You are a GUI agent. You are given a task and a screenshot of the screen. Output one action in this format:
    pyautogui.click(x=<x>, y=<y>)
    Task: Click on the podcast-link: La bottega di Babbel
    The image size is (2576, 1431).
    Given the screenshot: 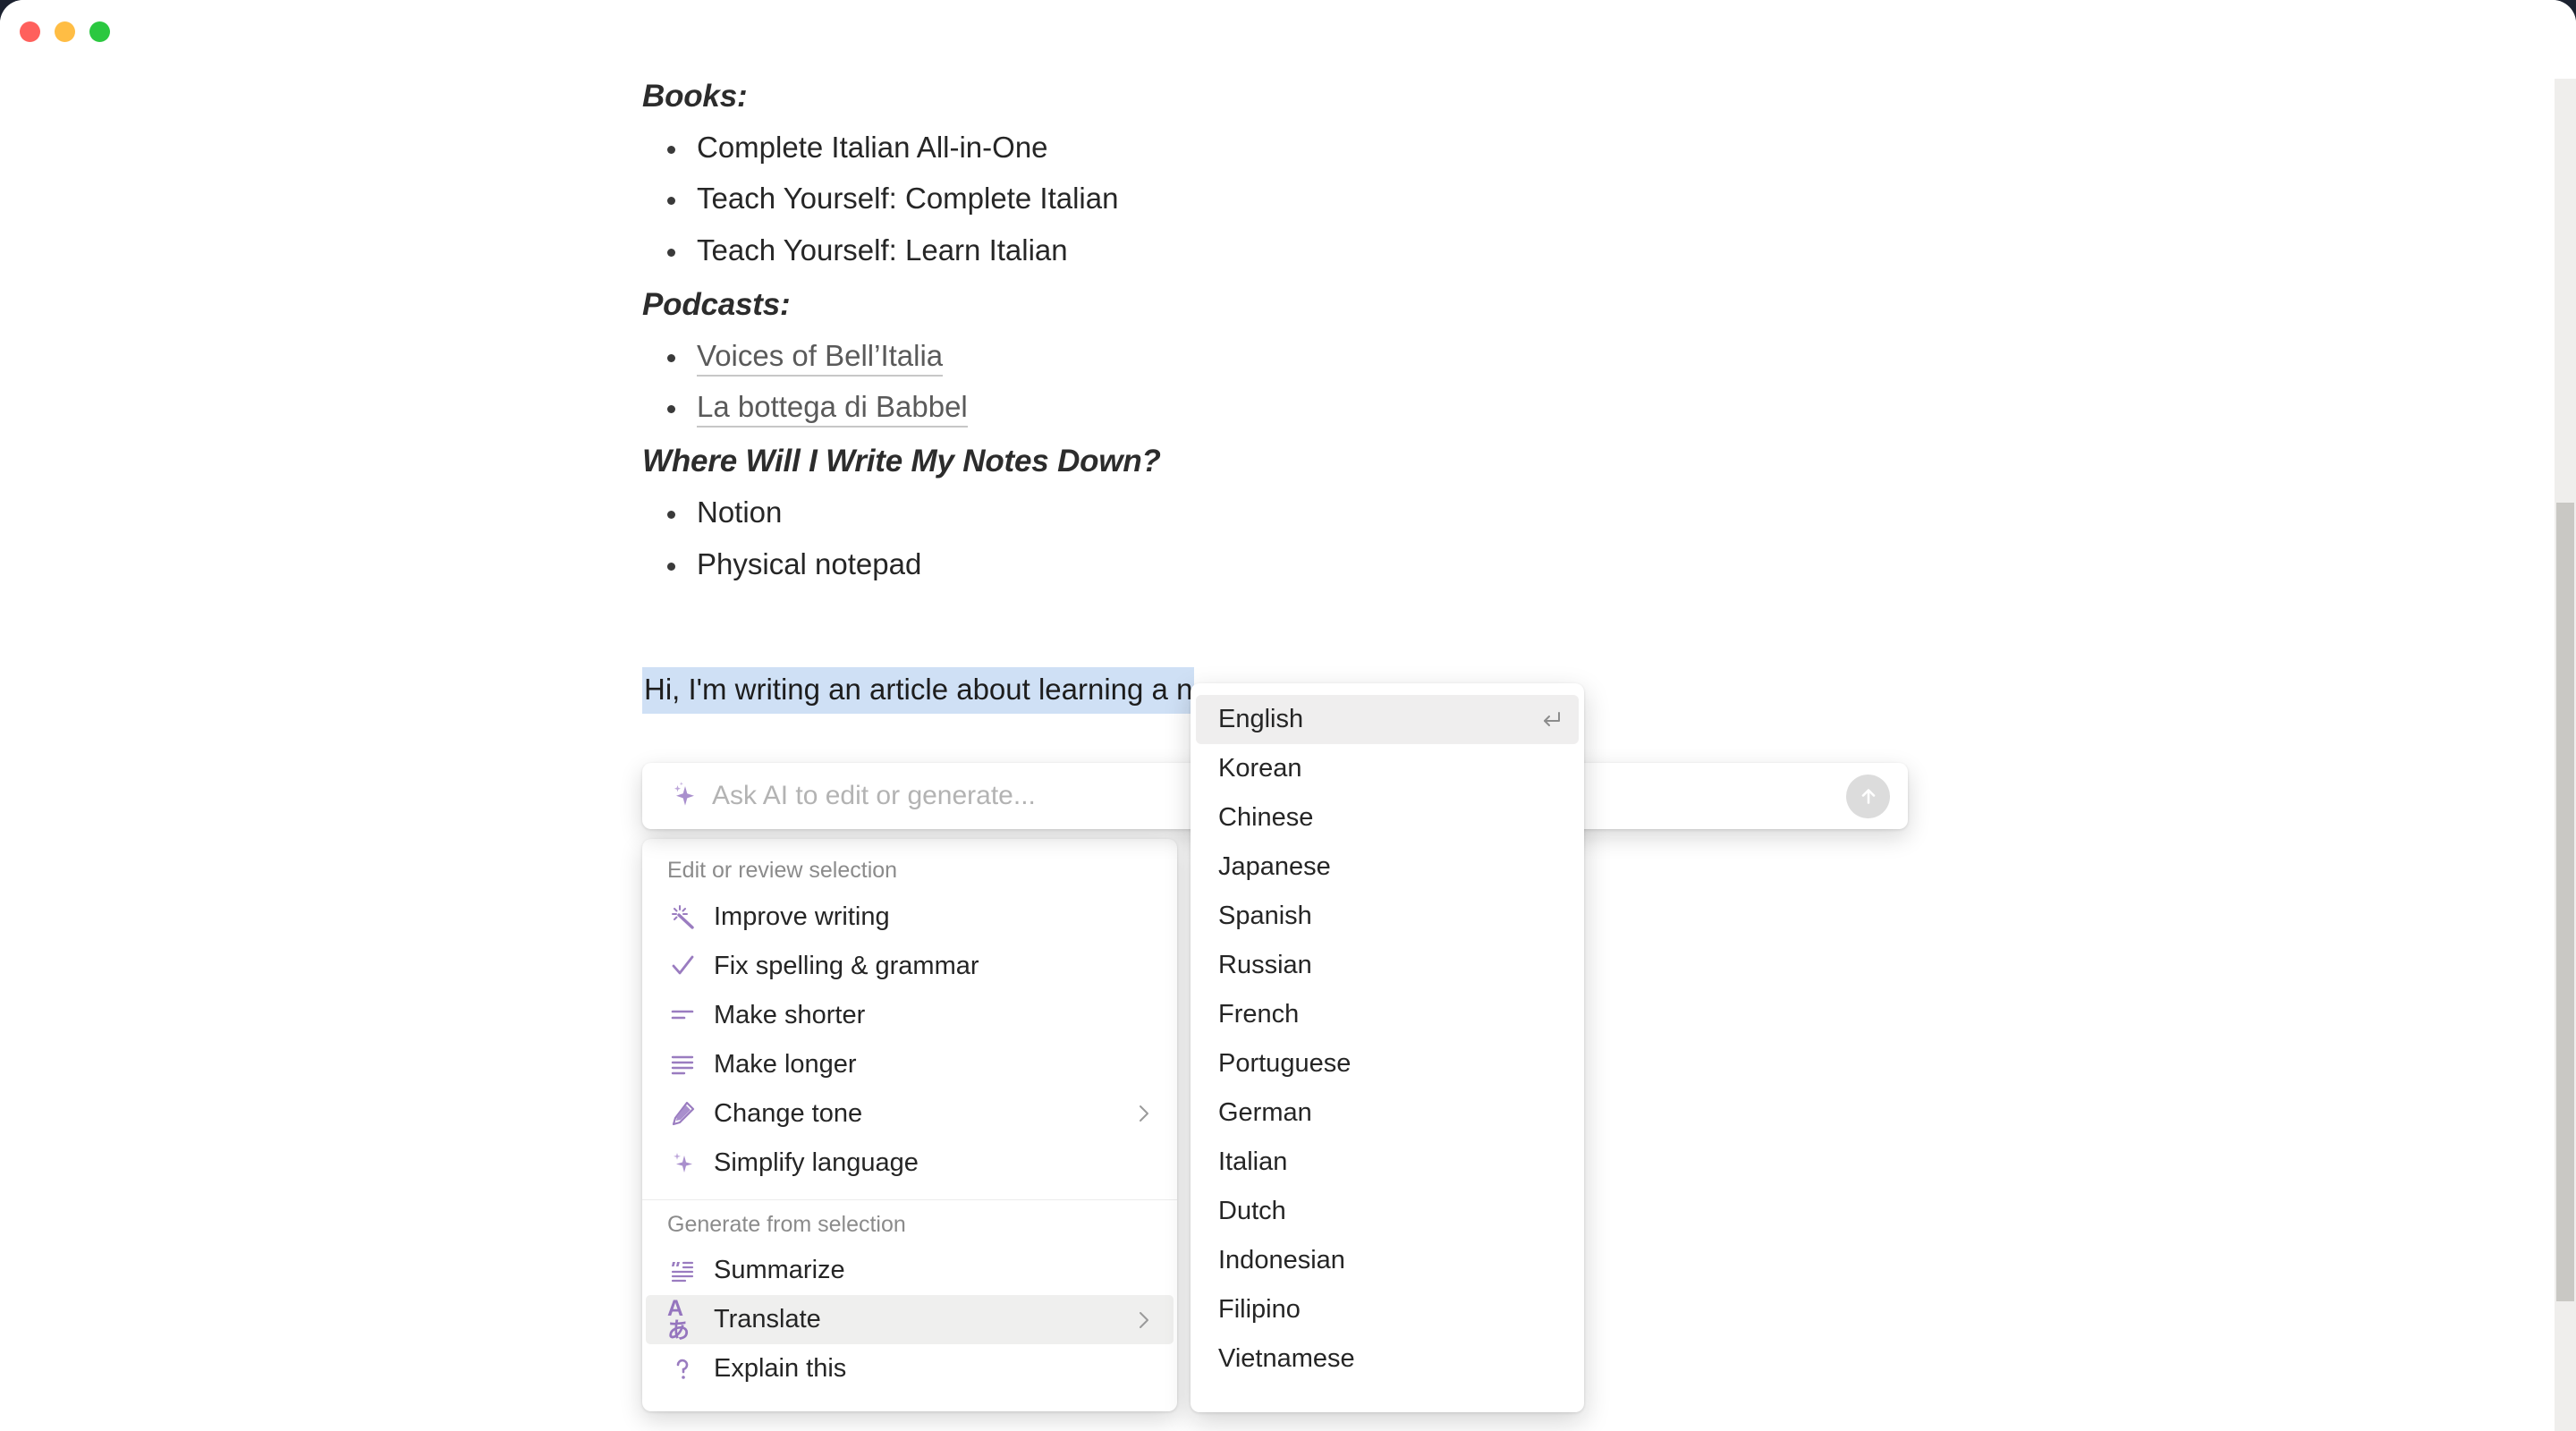 What is the action you would take?
    pyautogui.click(x=832, y=409)
    